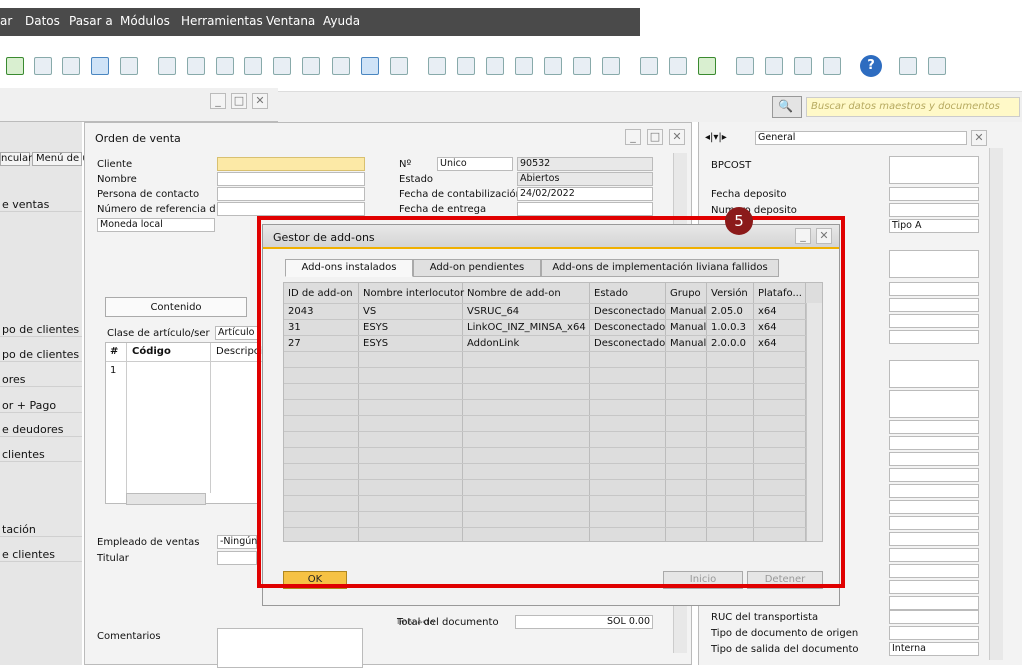  I want to click on posting-date-field: 24/02/2022, so click(585, 194).